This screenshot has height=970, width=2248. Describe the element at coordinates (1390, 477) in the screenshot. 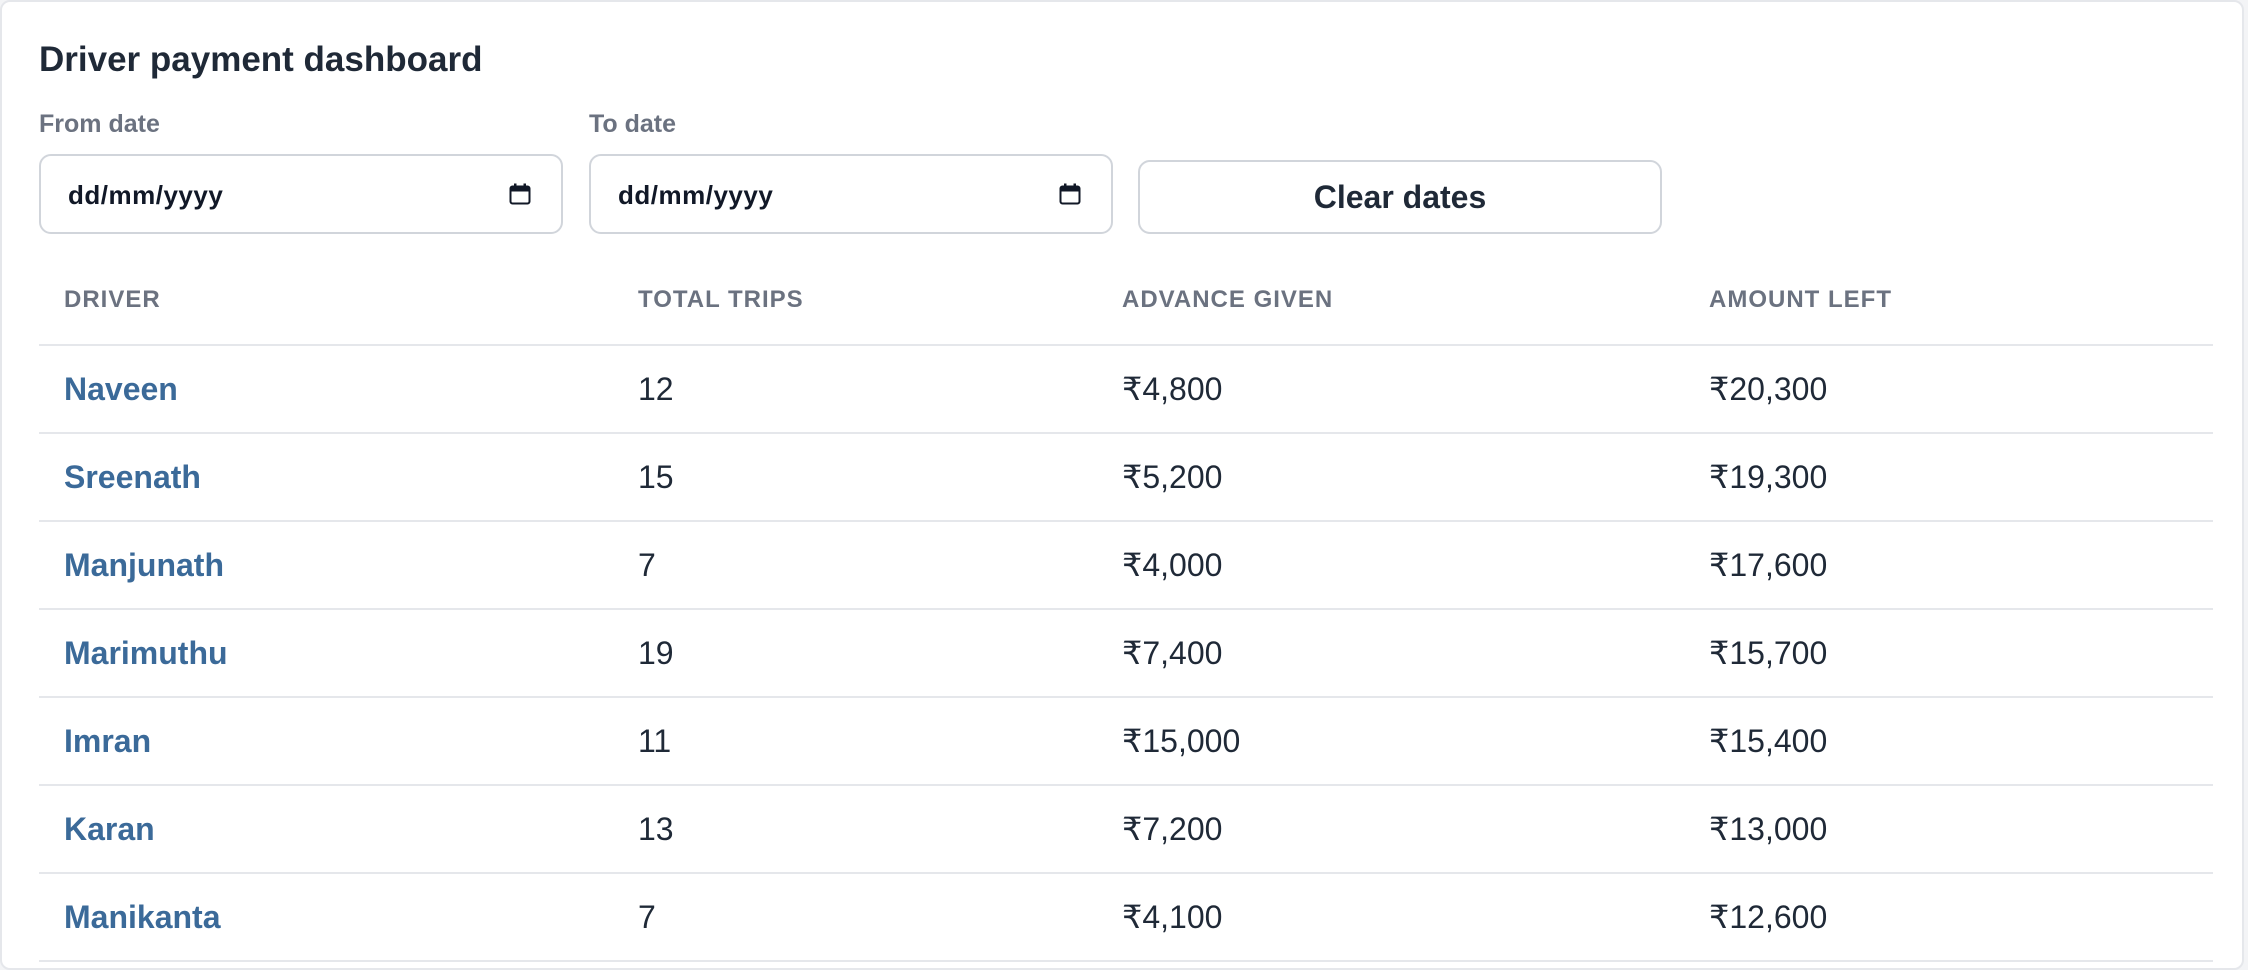

I see `advance-cell: ₹5,200` at that location.